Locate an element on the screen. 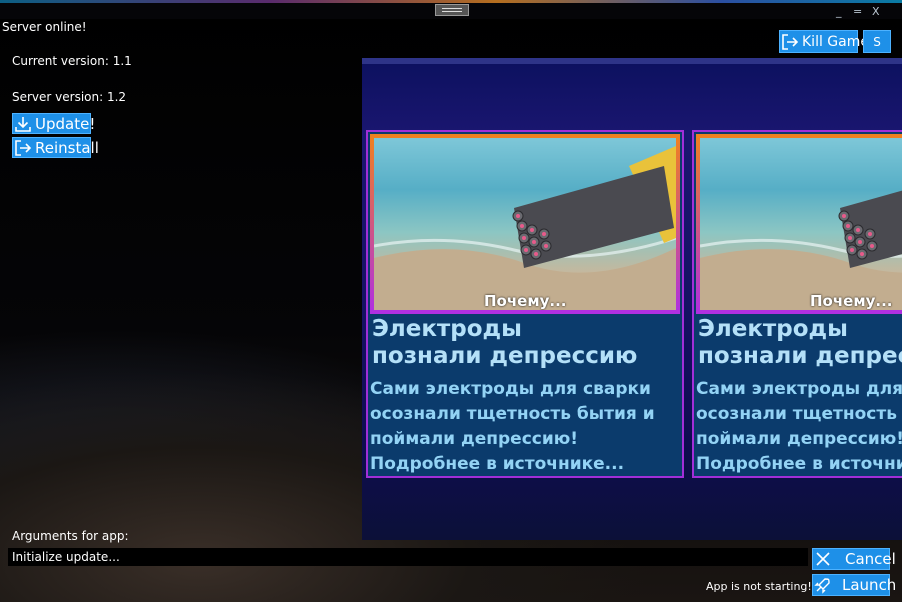 The height and width of the screenshot is (602, 902). server-version-text: Server version: 1.2 is located at coordinates (69, 97).